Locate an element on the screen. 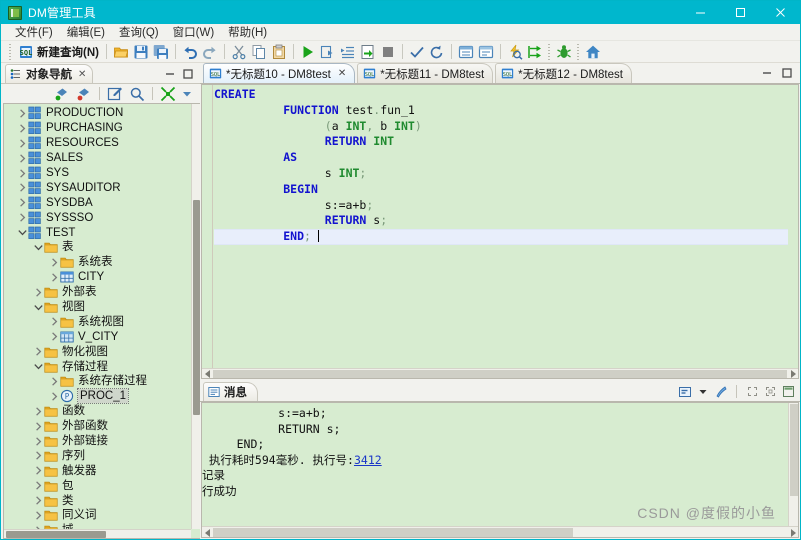 This screenshot has height=540, width=801. flow-button is located at coordinates (535, 52).